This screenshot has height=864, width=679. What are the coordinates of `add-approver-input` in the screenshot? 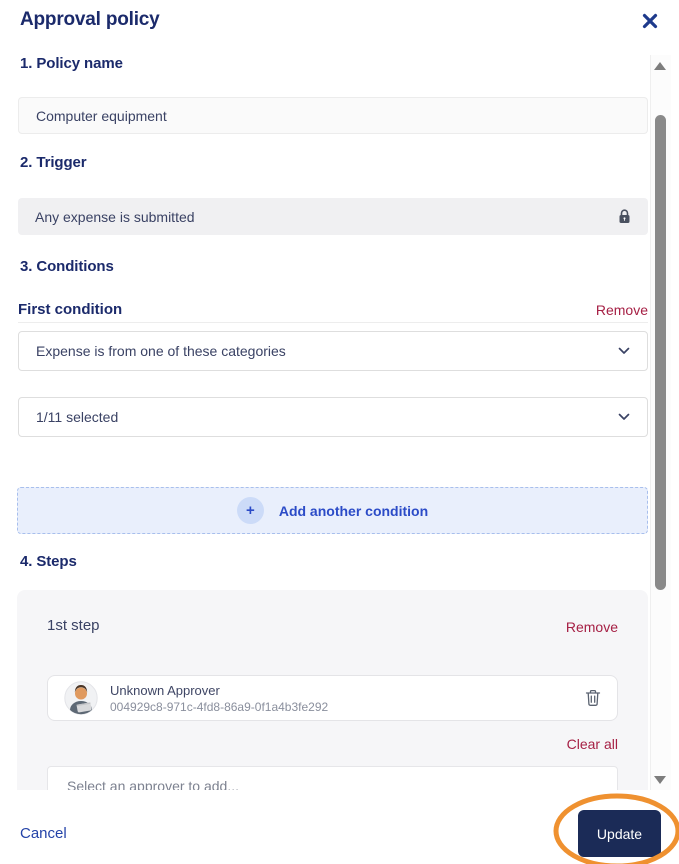 It's located at (332, 783).